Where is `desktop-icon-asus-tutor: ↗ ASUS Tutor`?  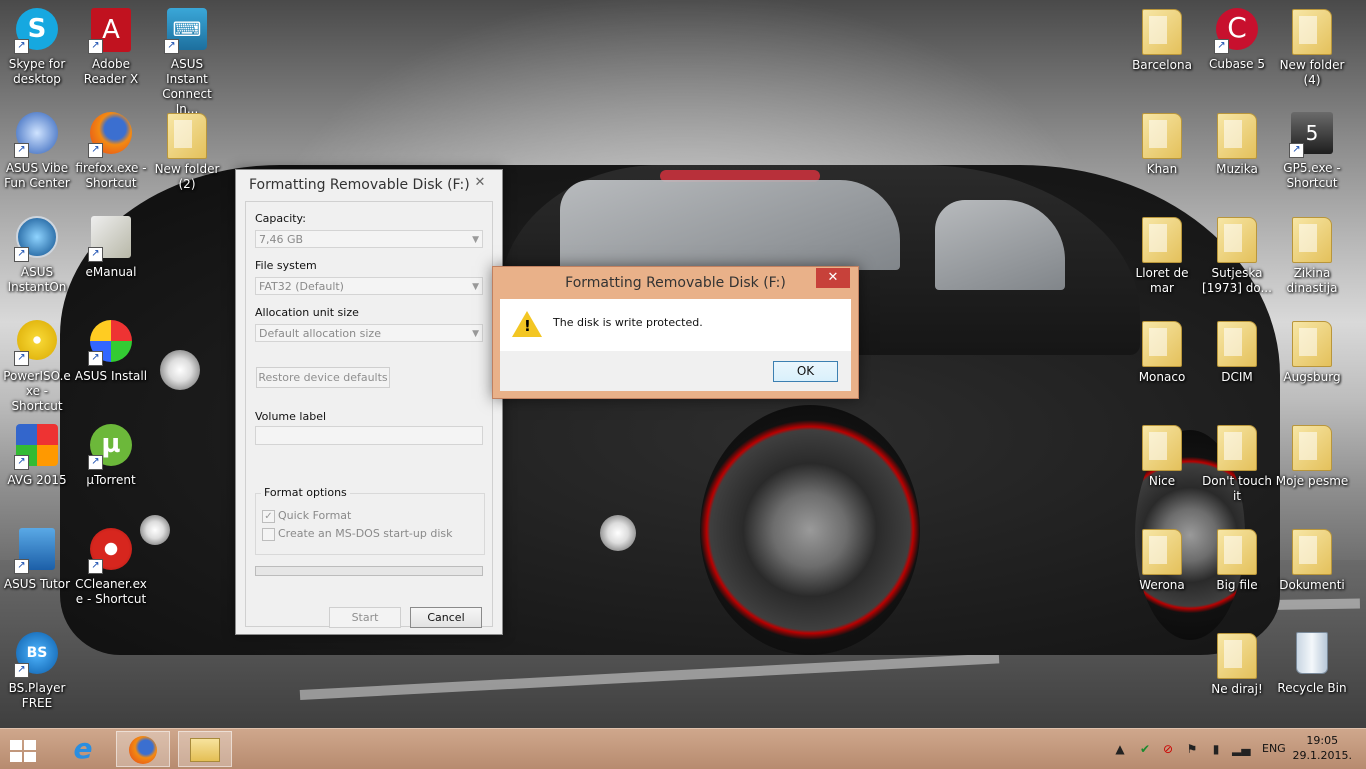
desktop-icon-asus-tutor: ↗ ASUS Tutor is located at coordinates (37, 560).